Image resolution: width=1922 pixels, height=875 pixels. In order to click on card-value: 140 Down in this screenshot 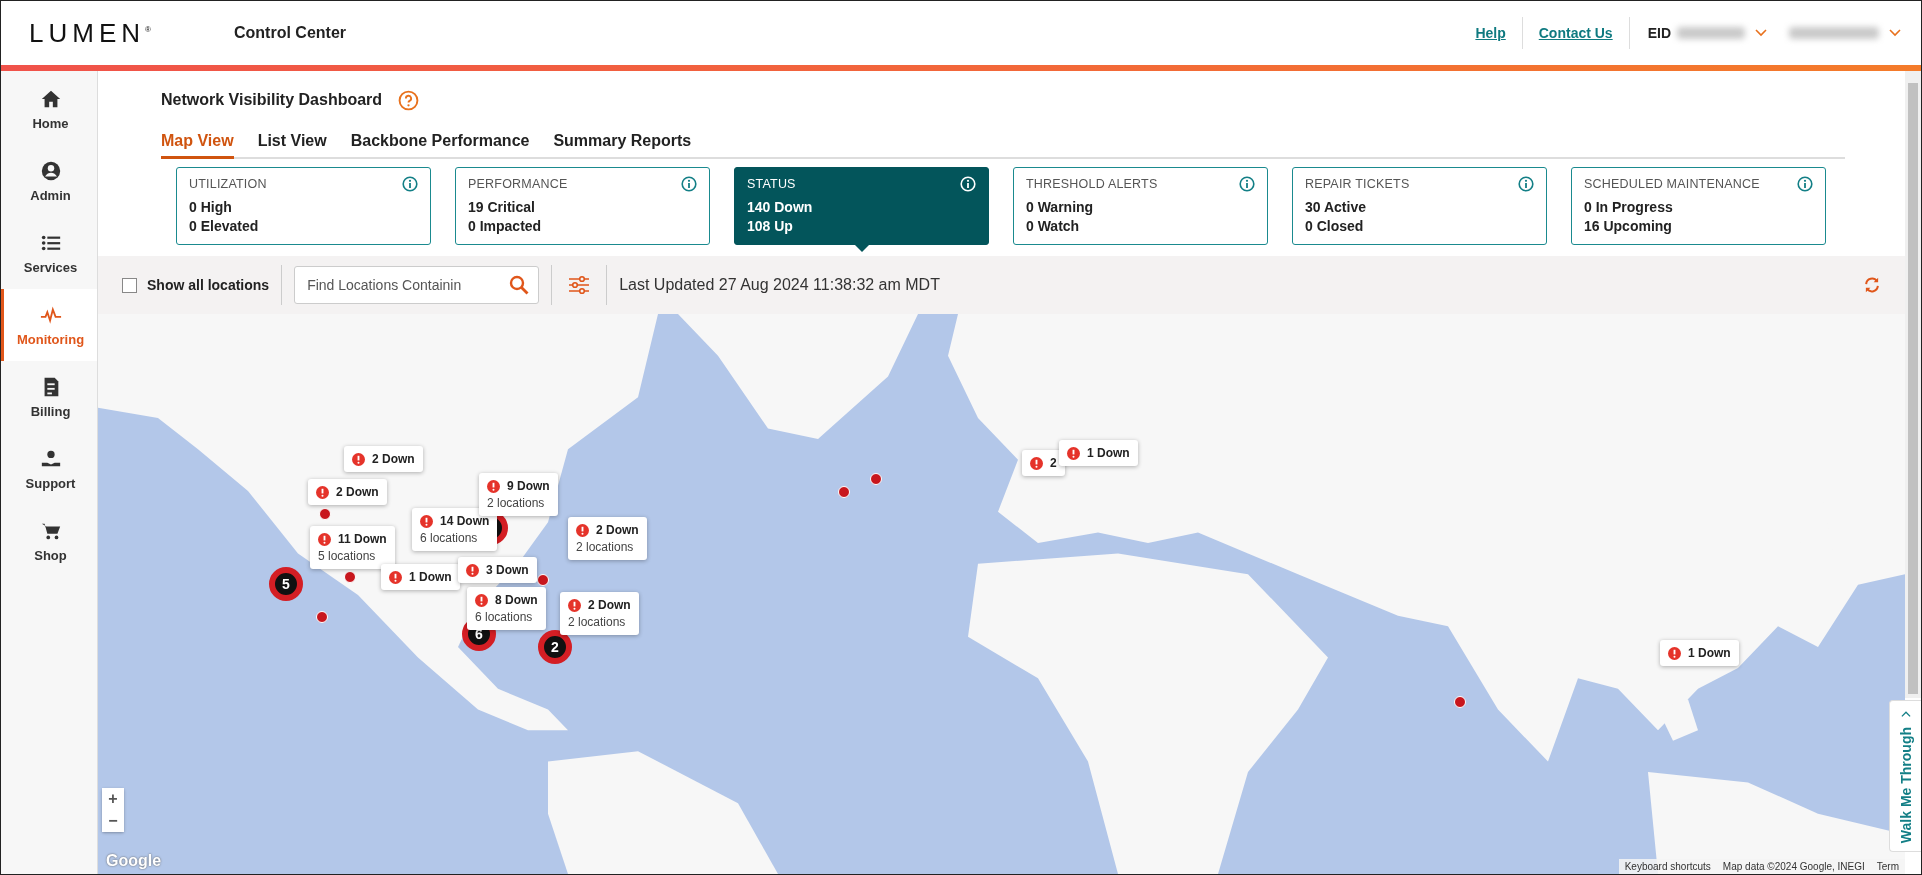, I will do `click(780, 207)`.